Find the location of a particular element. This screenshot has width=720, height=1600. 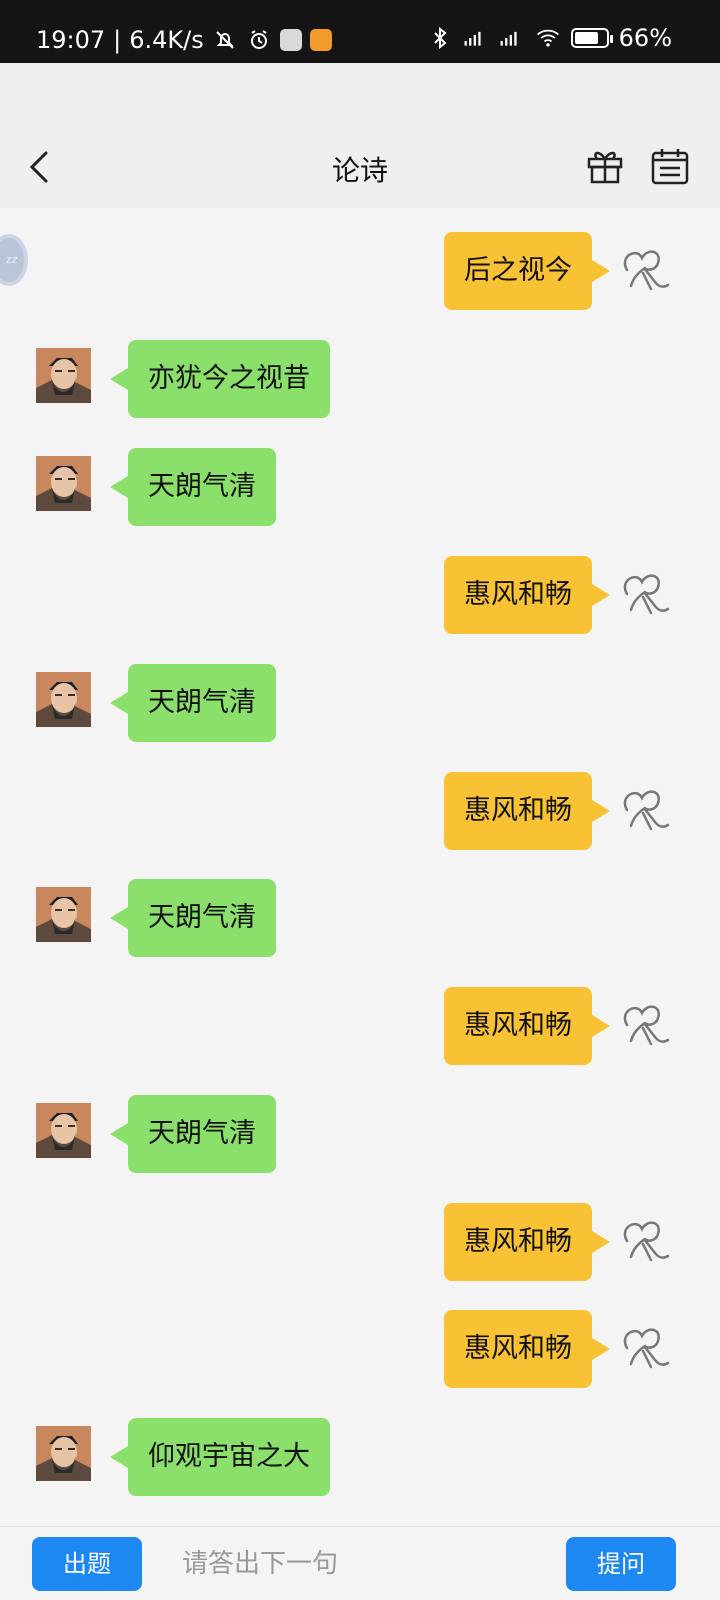

network-speed: 6.4K/s is located at coordinates (166, 40).